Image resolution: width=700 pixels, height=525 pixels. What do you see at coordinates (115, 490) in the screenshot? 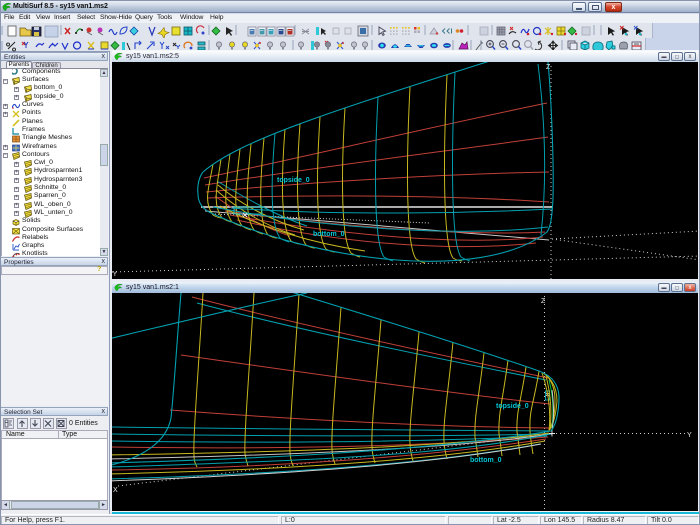
I see `svg-text: X` at bounding box center [115, 490].